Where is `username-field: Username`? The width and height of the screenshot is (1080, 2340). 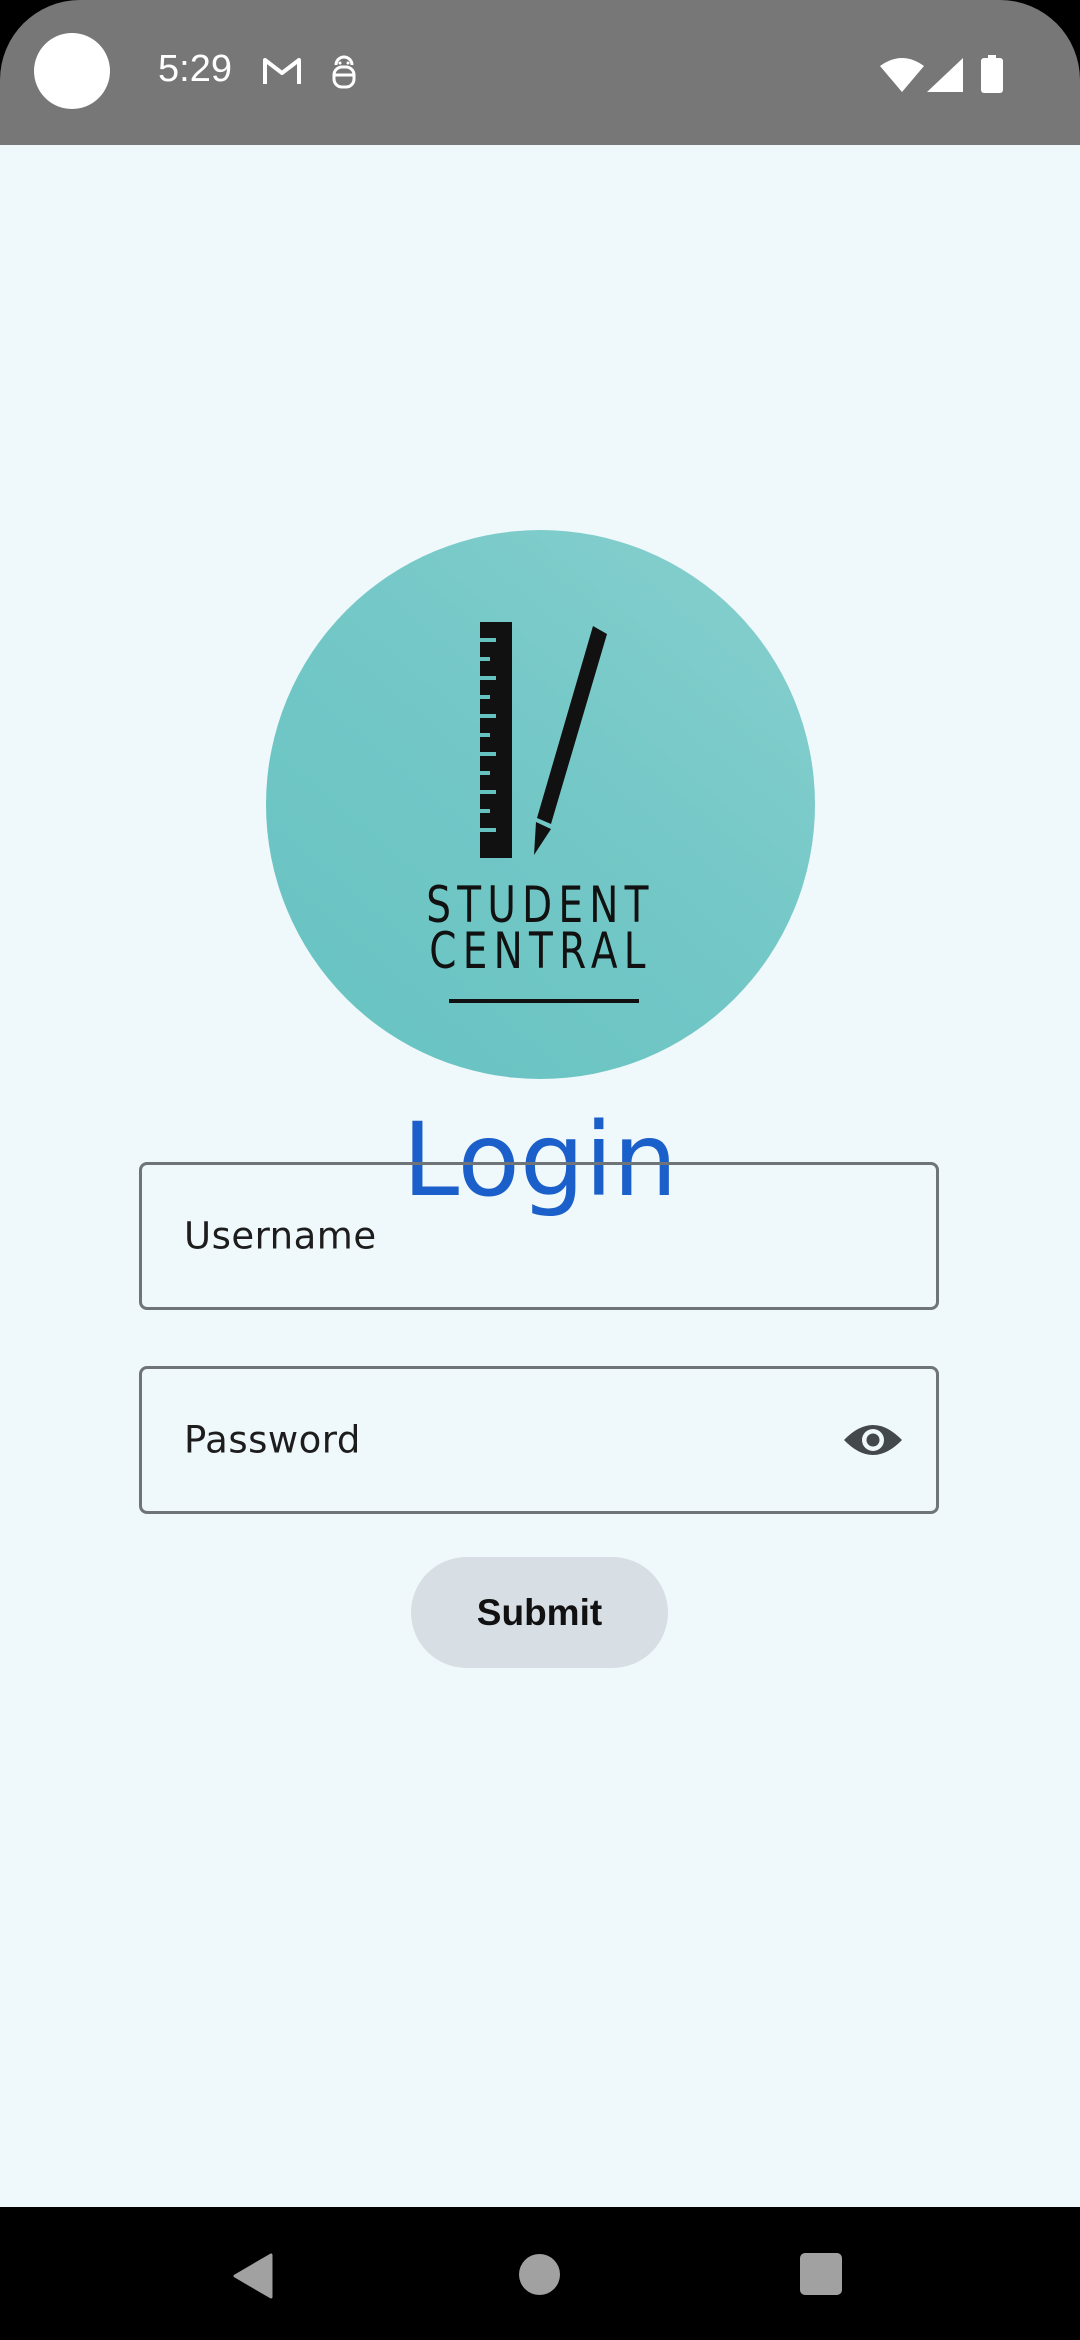
username-field: Username is located at coordinates (539, 1236).